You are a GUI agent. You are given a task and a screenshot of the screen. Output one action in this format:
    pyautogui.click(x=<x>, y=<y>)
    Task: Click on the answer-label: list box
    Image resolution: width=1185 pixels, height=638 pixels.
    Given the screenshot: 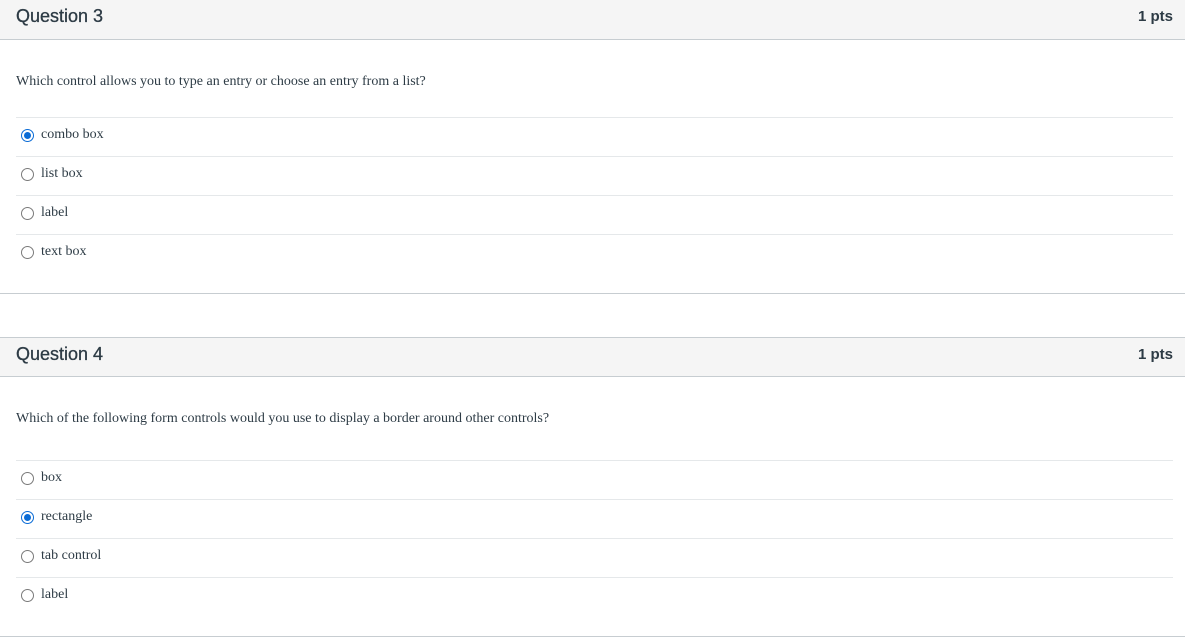 What is the action you would take?
    pyautogui.click(x=62, y=174)
    